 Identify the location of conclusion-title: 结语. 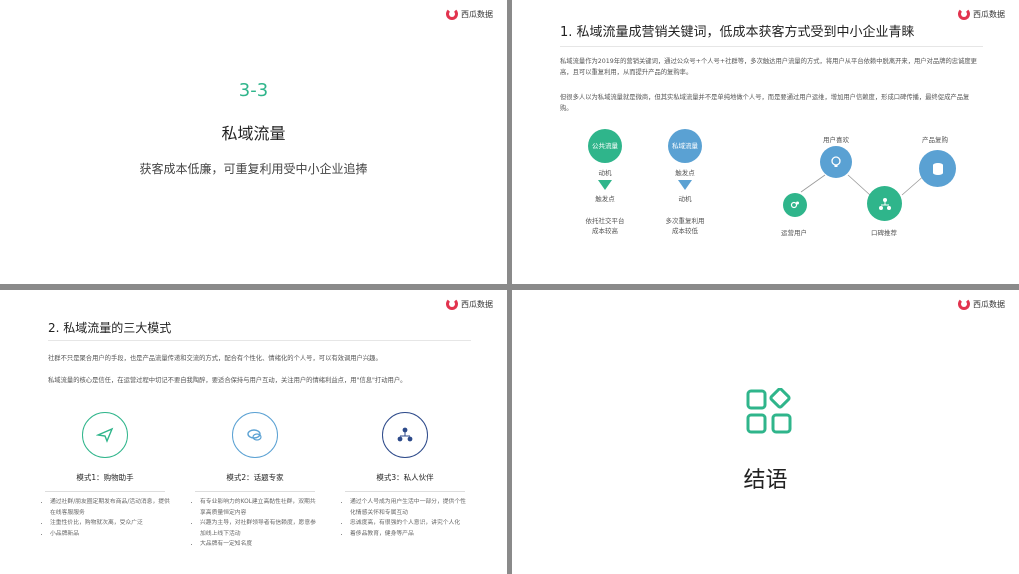
(765, 480).